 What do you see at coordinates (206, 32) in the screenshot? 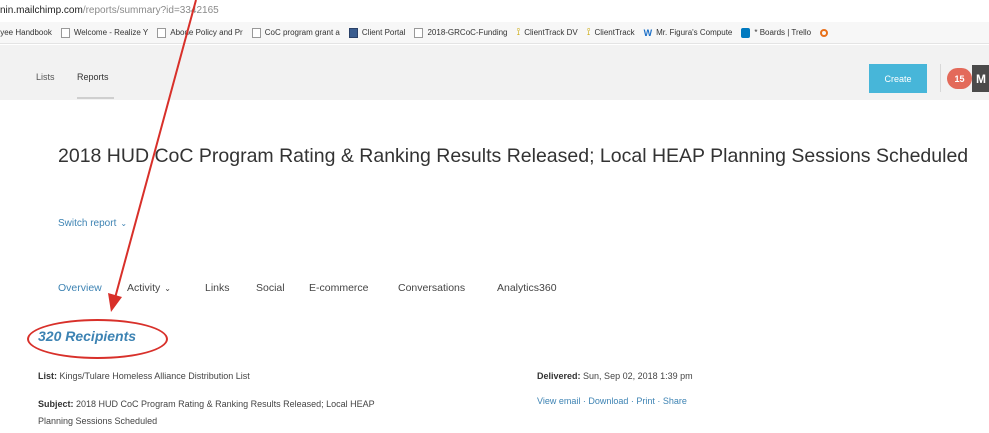
I see `bookmark-label: Abode Policy and Pr` at bounding box center [206, 32].